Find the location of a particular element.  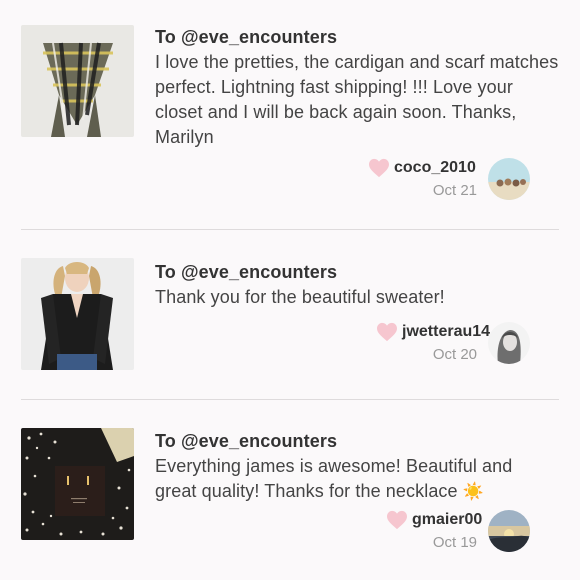

review-date: Oct 19 is located at coordinates (454, 542).